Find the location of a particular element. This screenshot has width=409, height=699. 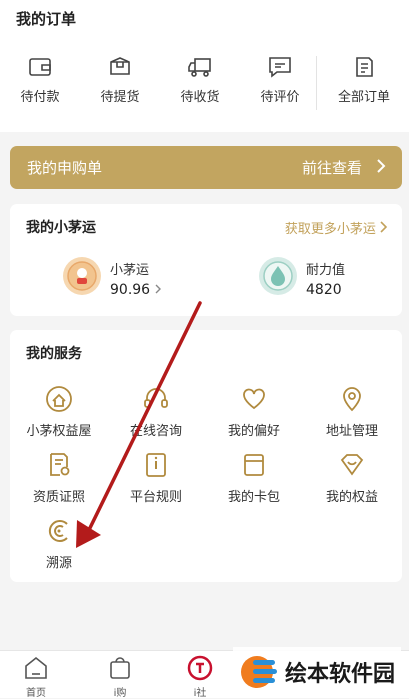

watermark-text: 绘本软件园 is located at coordinates (339, 674).